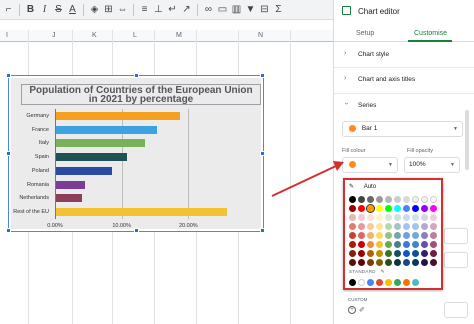 The image size is (474, 324). I want to click on comment-icon: ▭, so click(222, 10).